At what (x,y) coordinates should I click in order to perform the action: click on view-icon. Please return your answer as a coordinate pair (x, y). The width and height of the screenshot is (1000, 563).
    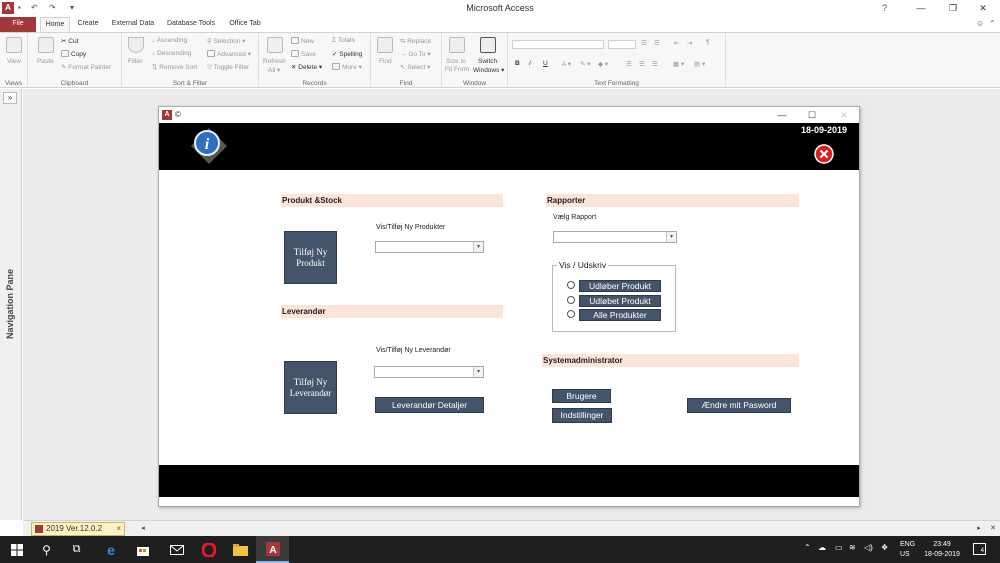
    Looking at the image, I should click on (14, 45).